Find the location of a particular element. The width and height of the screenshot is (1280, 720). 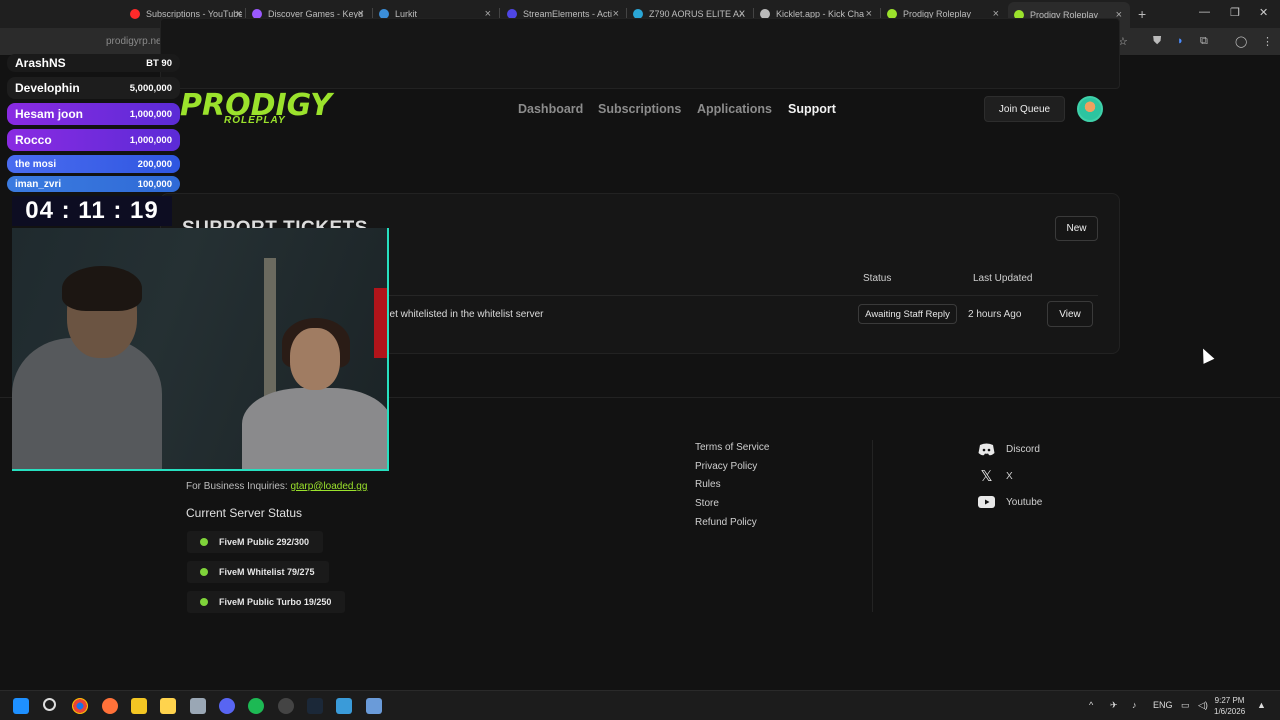

url-host: prodigyrp.net/ is located at coordinates (137, 41).